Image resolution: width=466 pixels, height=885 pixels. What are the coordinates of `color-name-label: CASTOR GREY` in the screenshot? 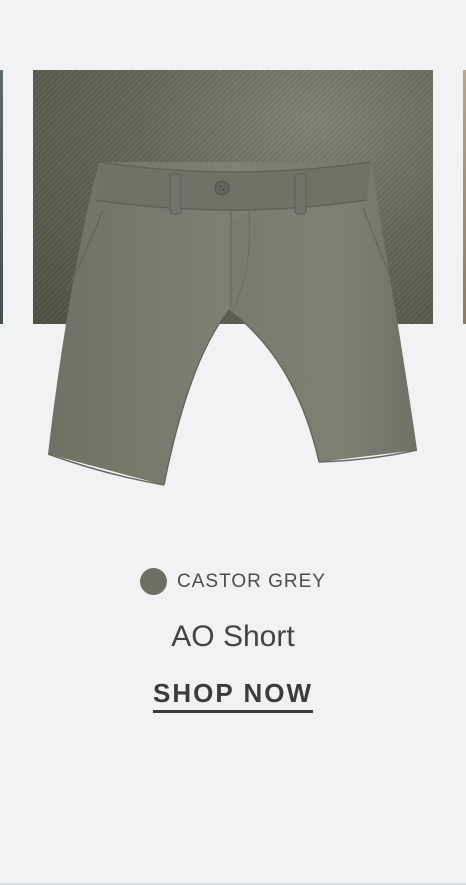 It's located at (251, 581).